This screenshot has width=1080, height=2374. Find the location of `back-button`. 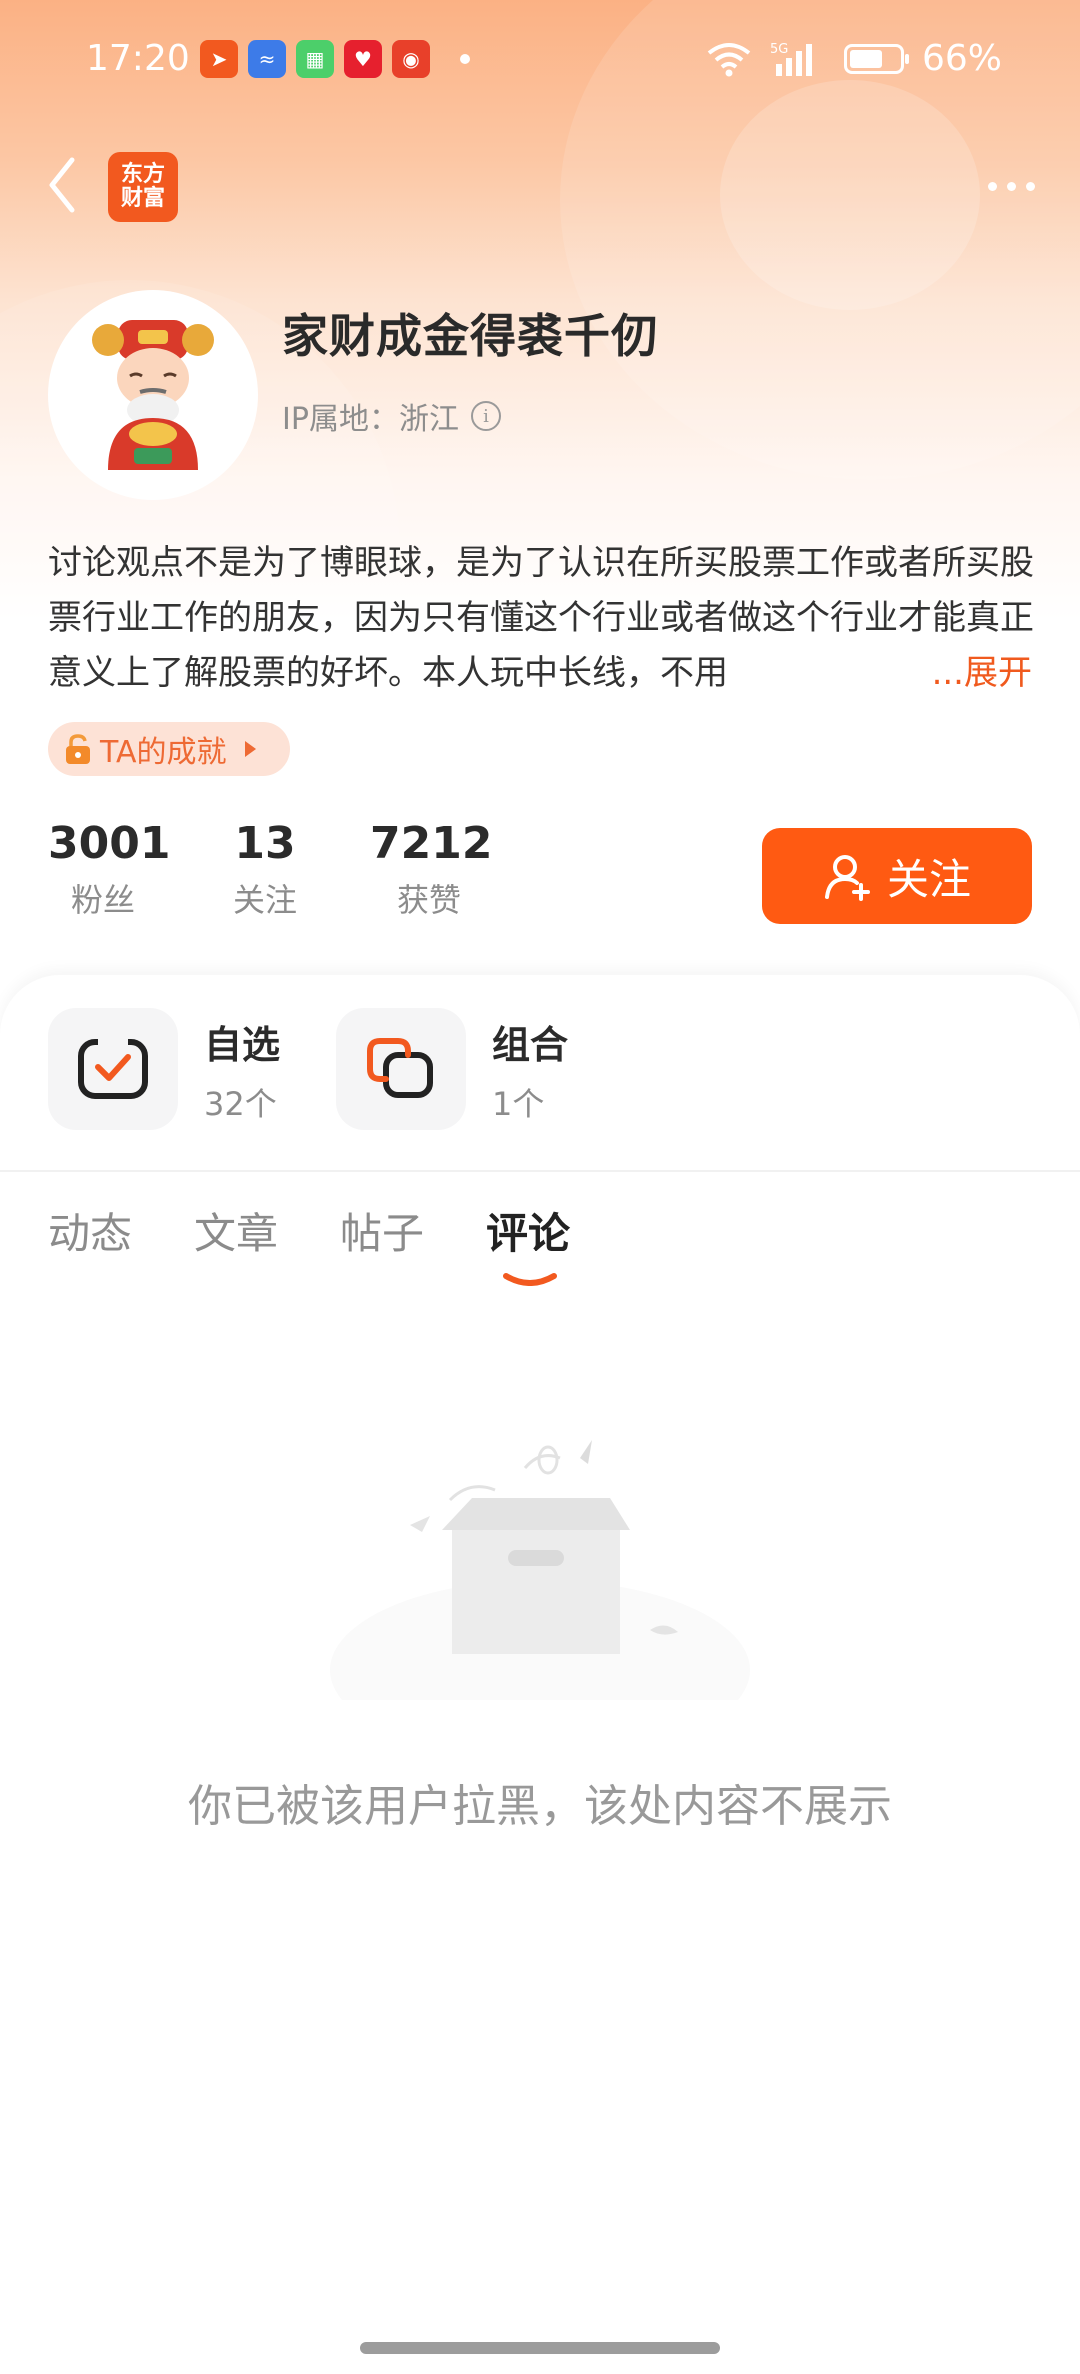

back-button is located at coordinates (65, 185).